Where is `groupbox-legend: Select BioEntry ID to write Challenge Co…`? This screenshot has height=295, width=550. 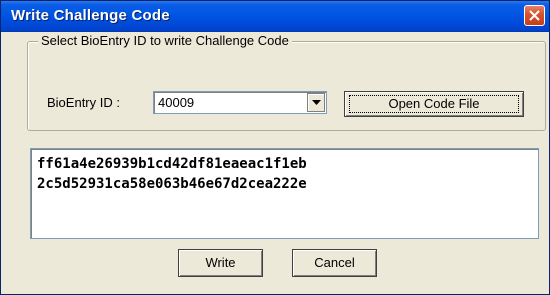 groupbox-legend: Select BioEntry ID to write Challenge Co… is located at coordinates (165, 40).